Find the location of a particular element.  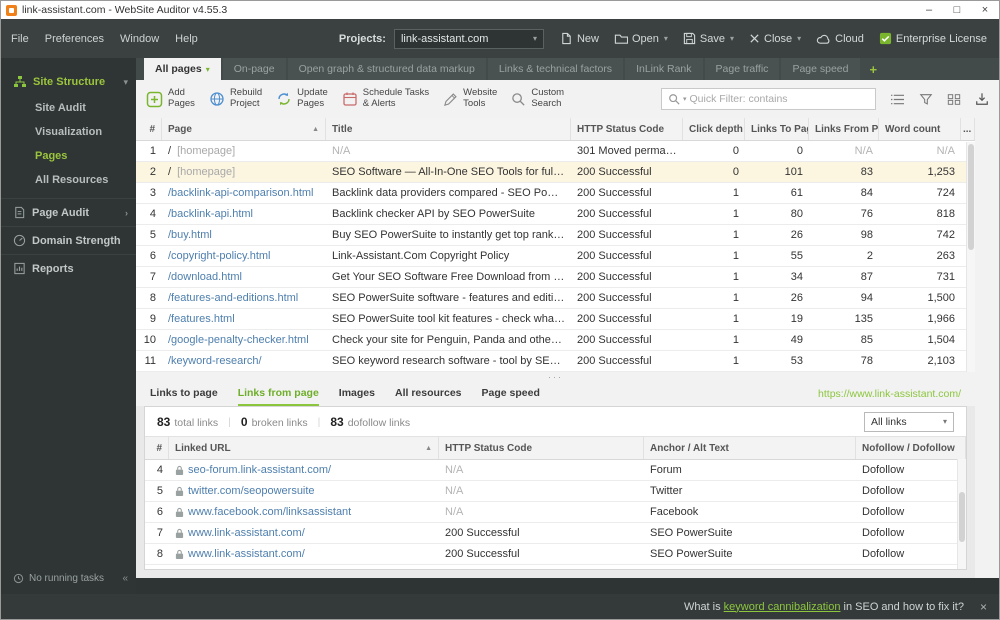

pages-scrollbar is located at coordinates (970, 257).